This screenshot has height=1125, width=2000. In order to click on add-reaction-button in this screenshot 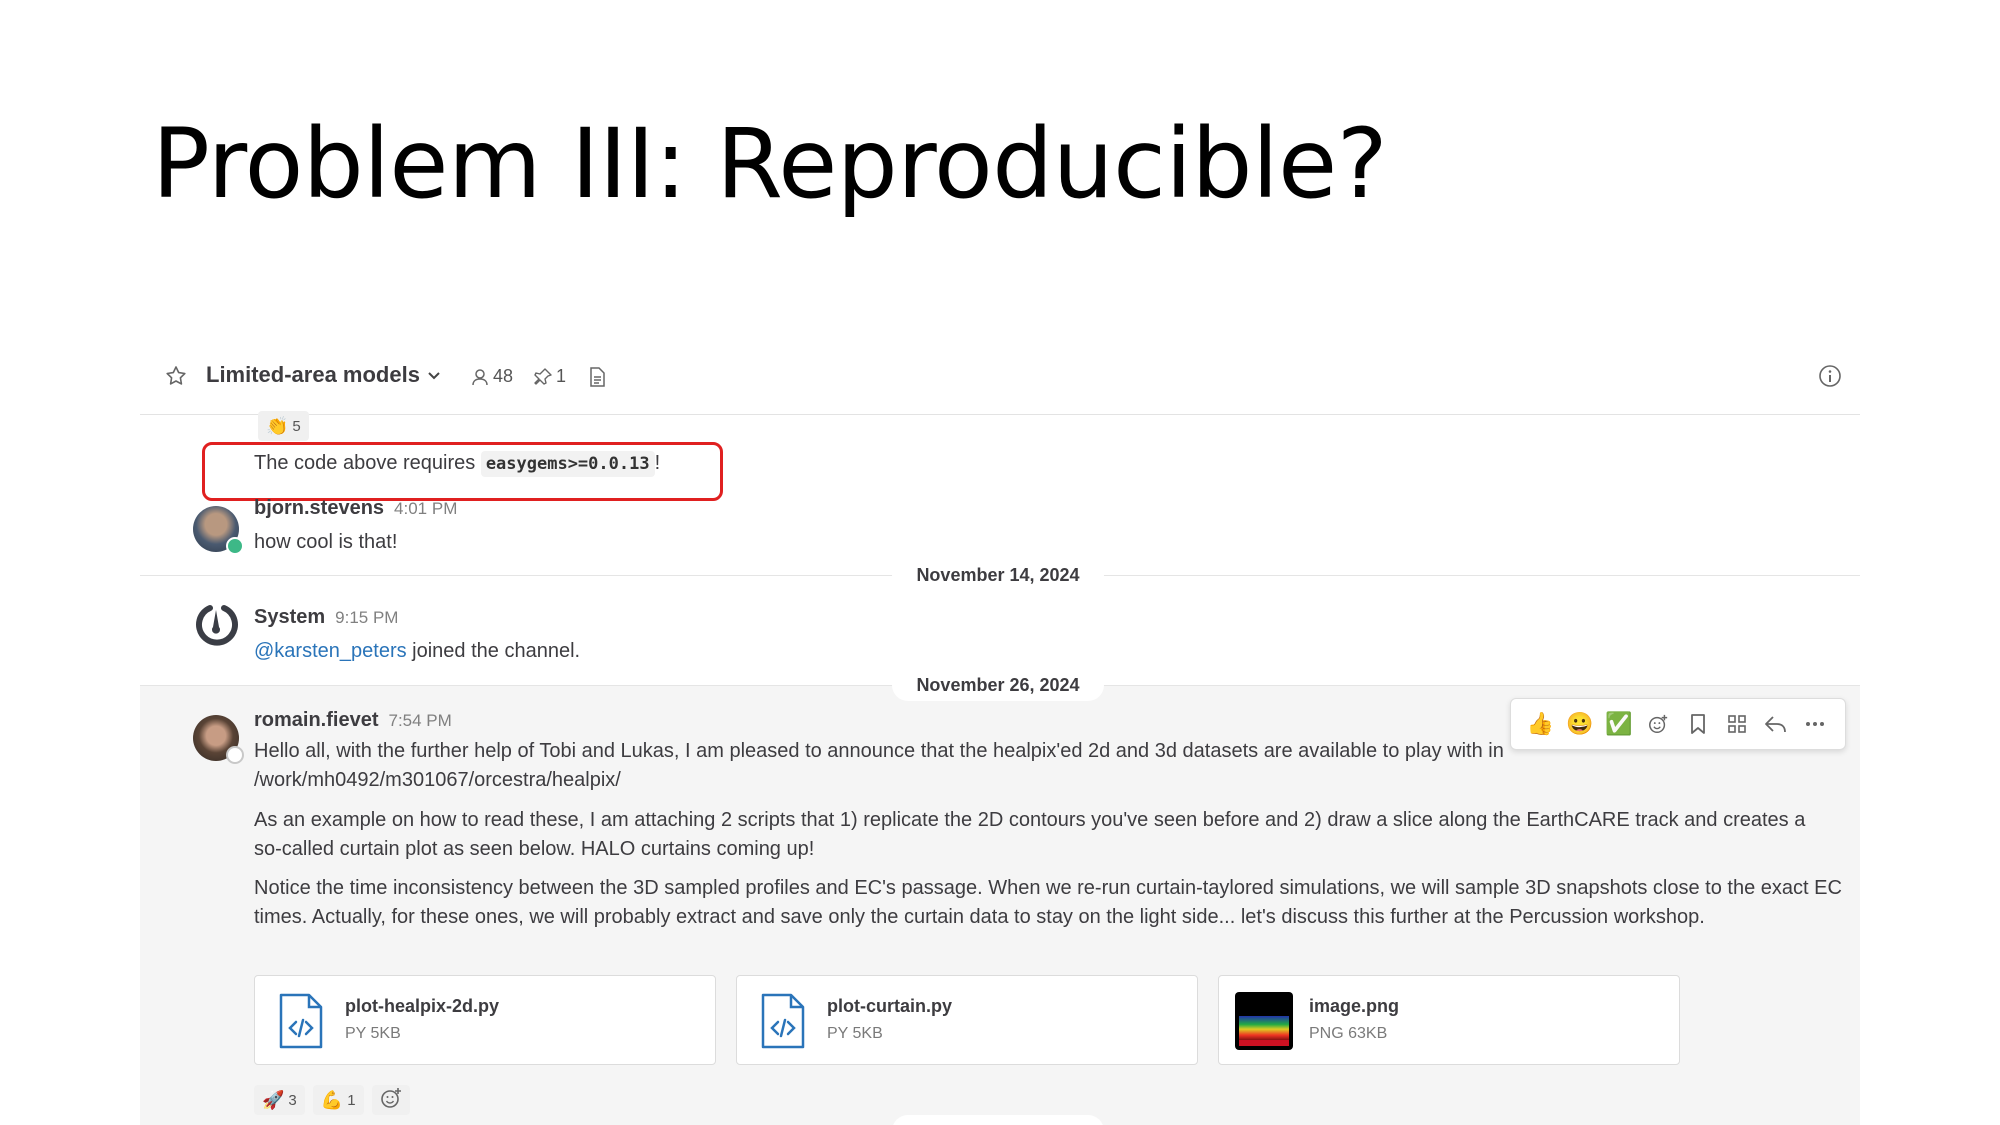, I will do `click(390, 1100)`.